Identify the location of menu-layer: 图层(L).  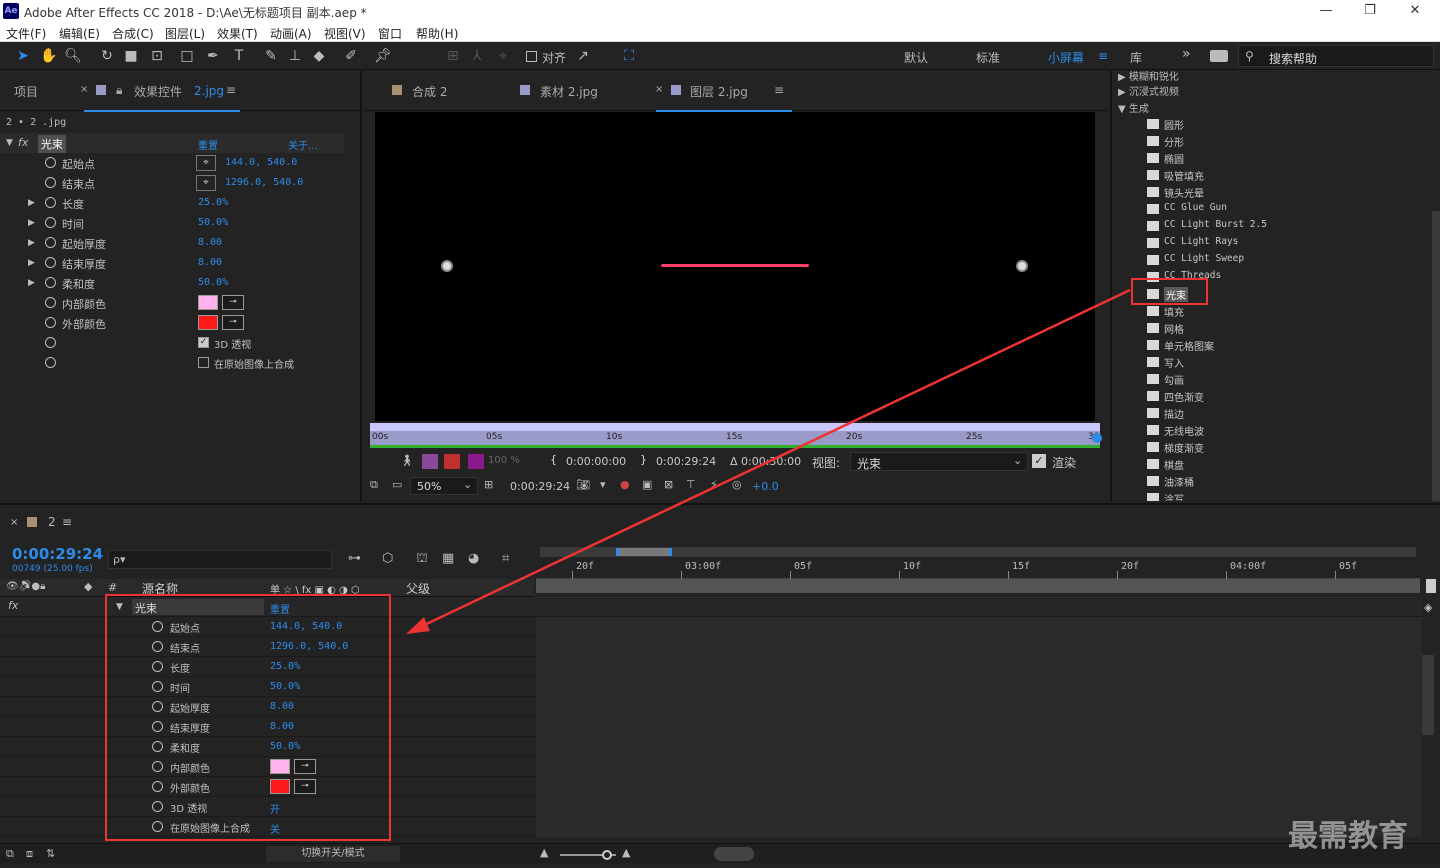
(185, 33).